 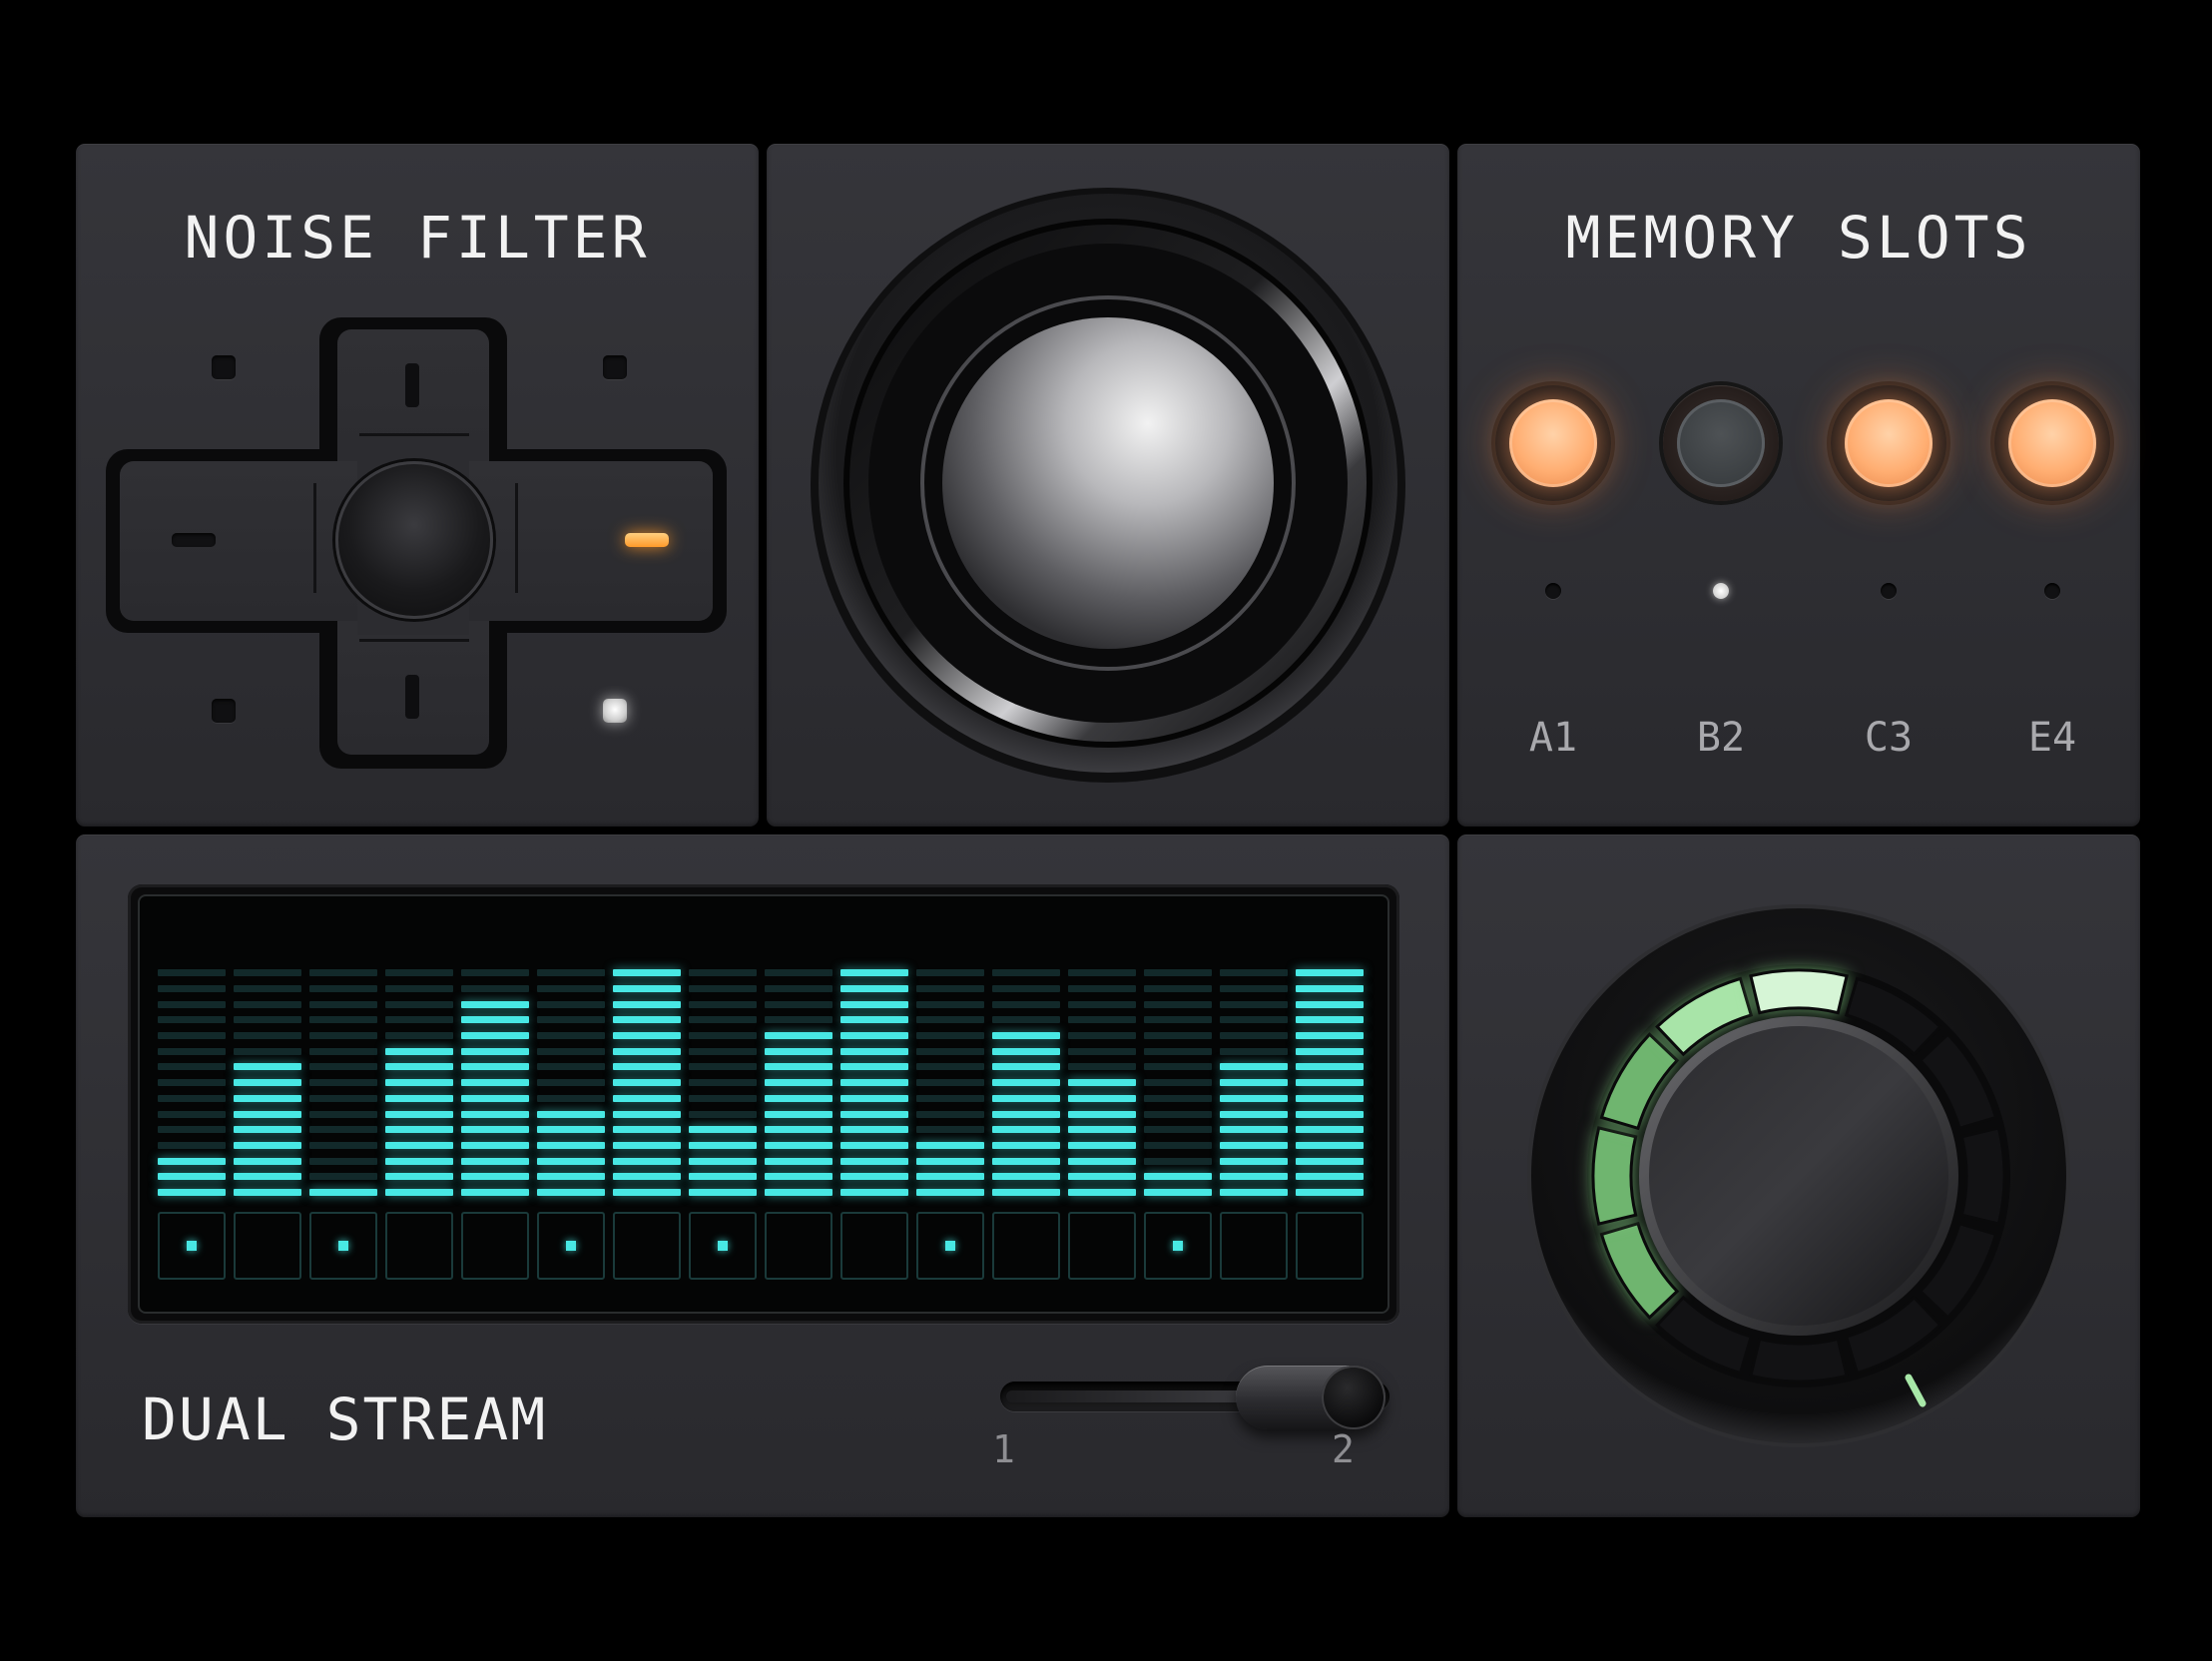 What do you see at coordinates (1353, 1398) in the screenshot?
I see `stream-slider-cap` at bounding box center [1353, 1398].